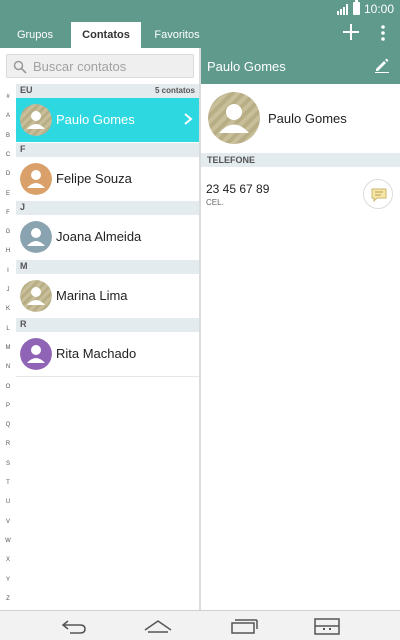  I want to click on contact-row-felipe-souza: Felipe Souza, so click(107, 179).